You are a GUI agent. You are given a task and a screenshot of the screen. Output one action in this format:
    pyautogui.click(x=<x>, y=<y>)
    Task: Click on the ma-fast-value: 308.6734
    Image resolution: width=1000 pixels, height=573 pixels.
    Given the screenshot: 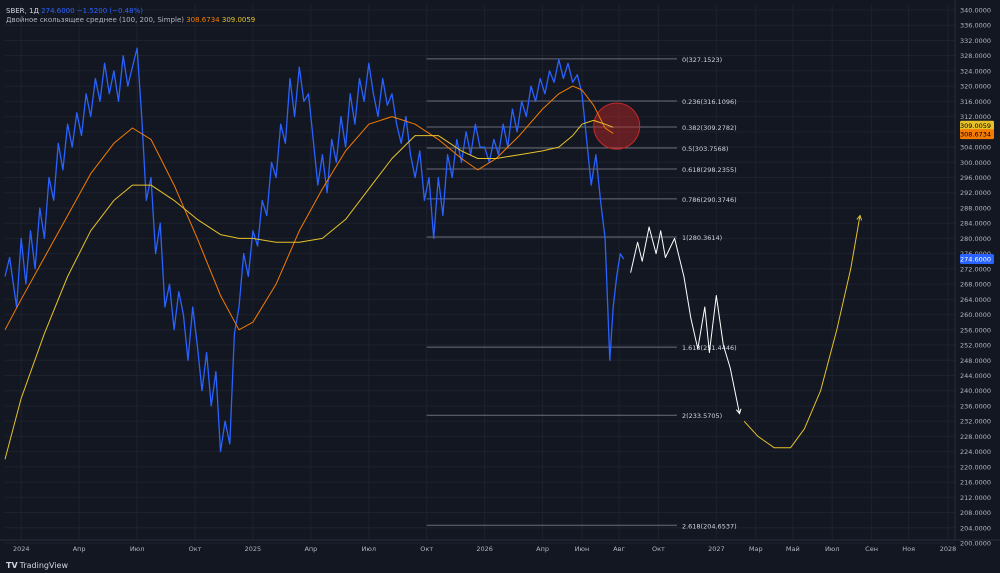 What is the action you would take?
    pyautogui.click(x=203, y=20)
    